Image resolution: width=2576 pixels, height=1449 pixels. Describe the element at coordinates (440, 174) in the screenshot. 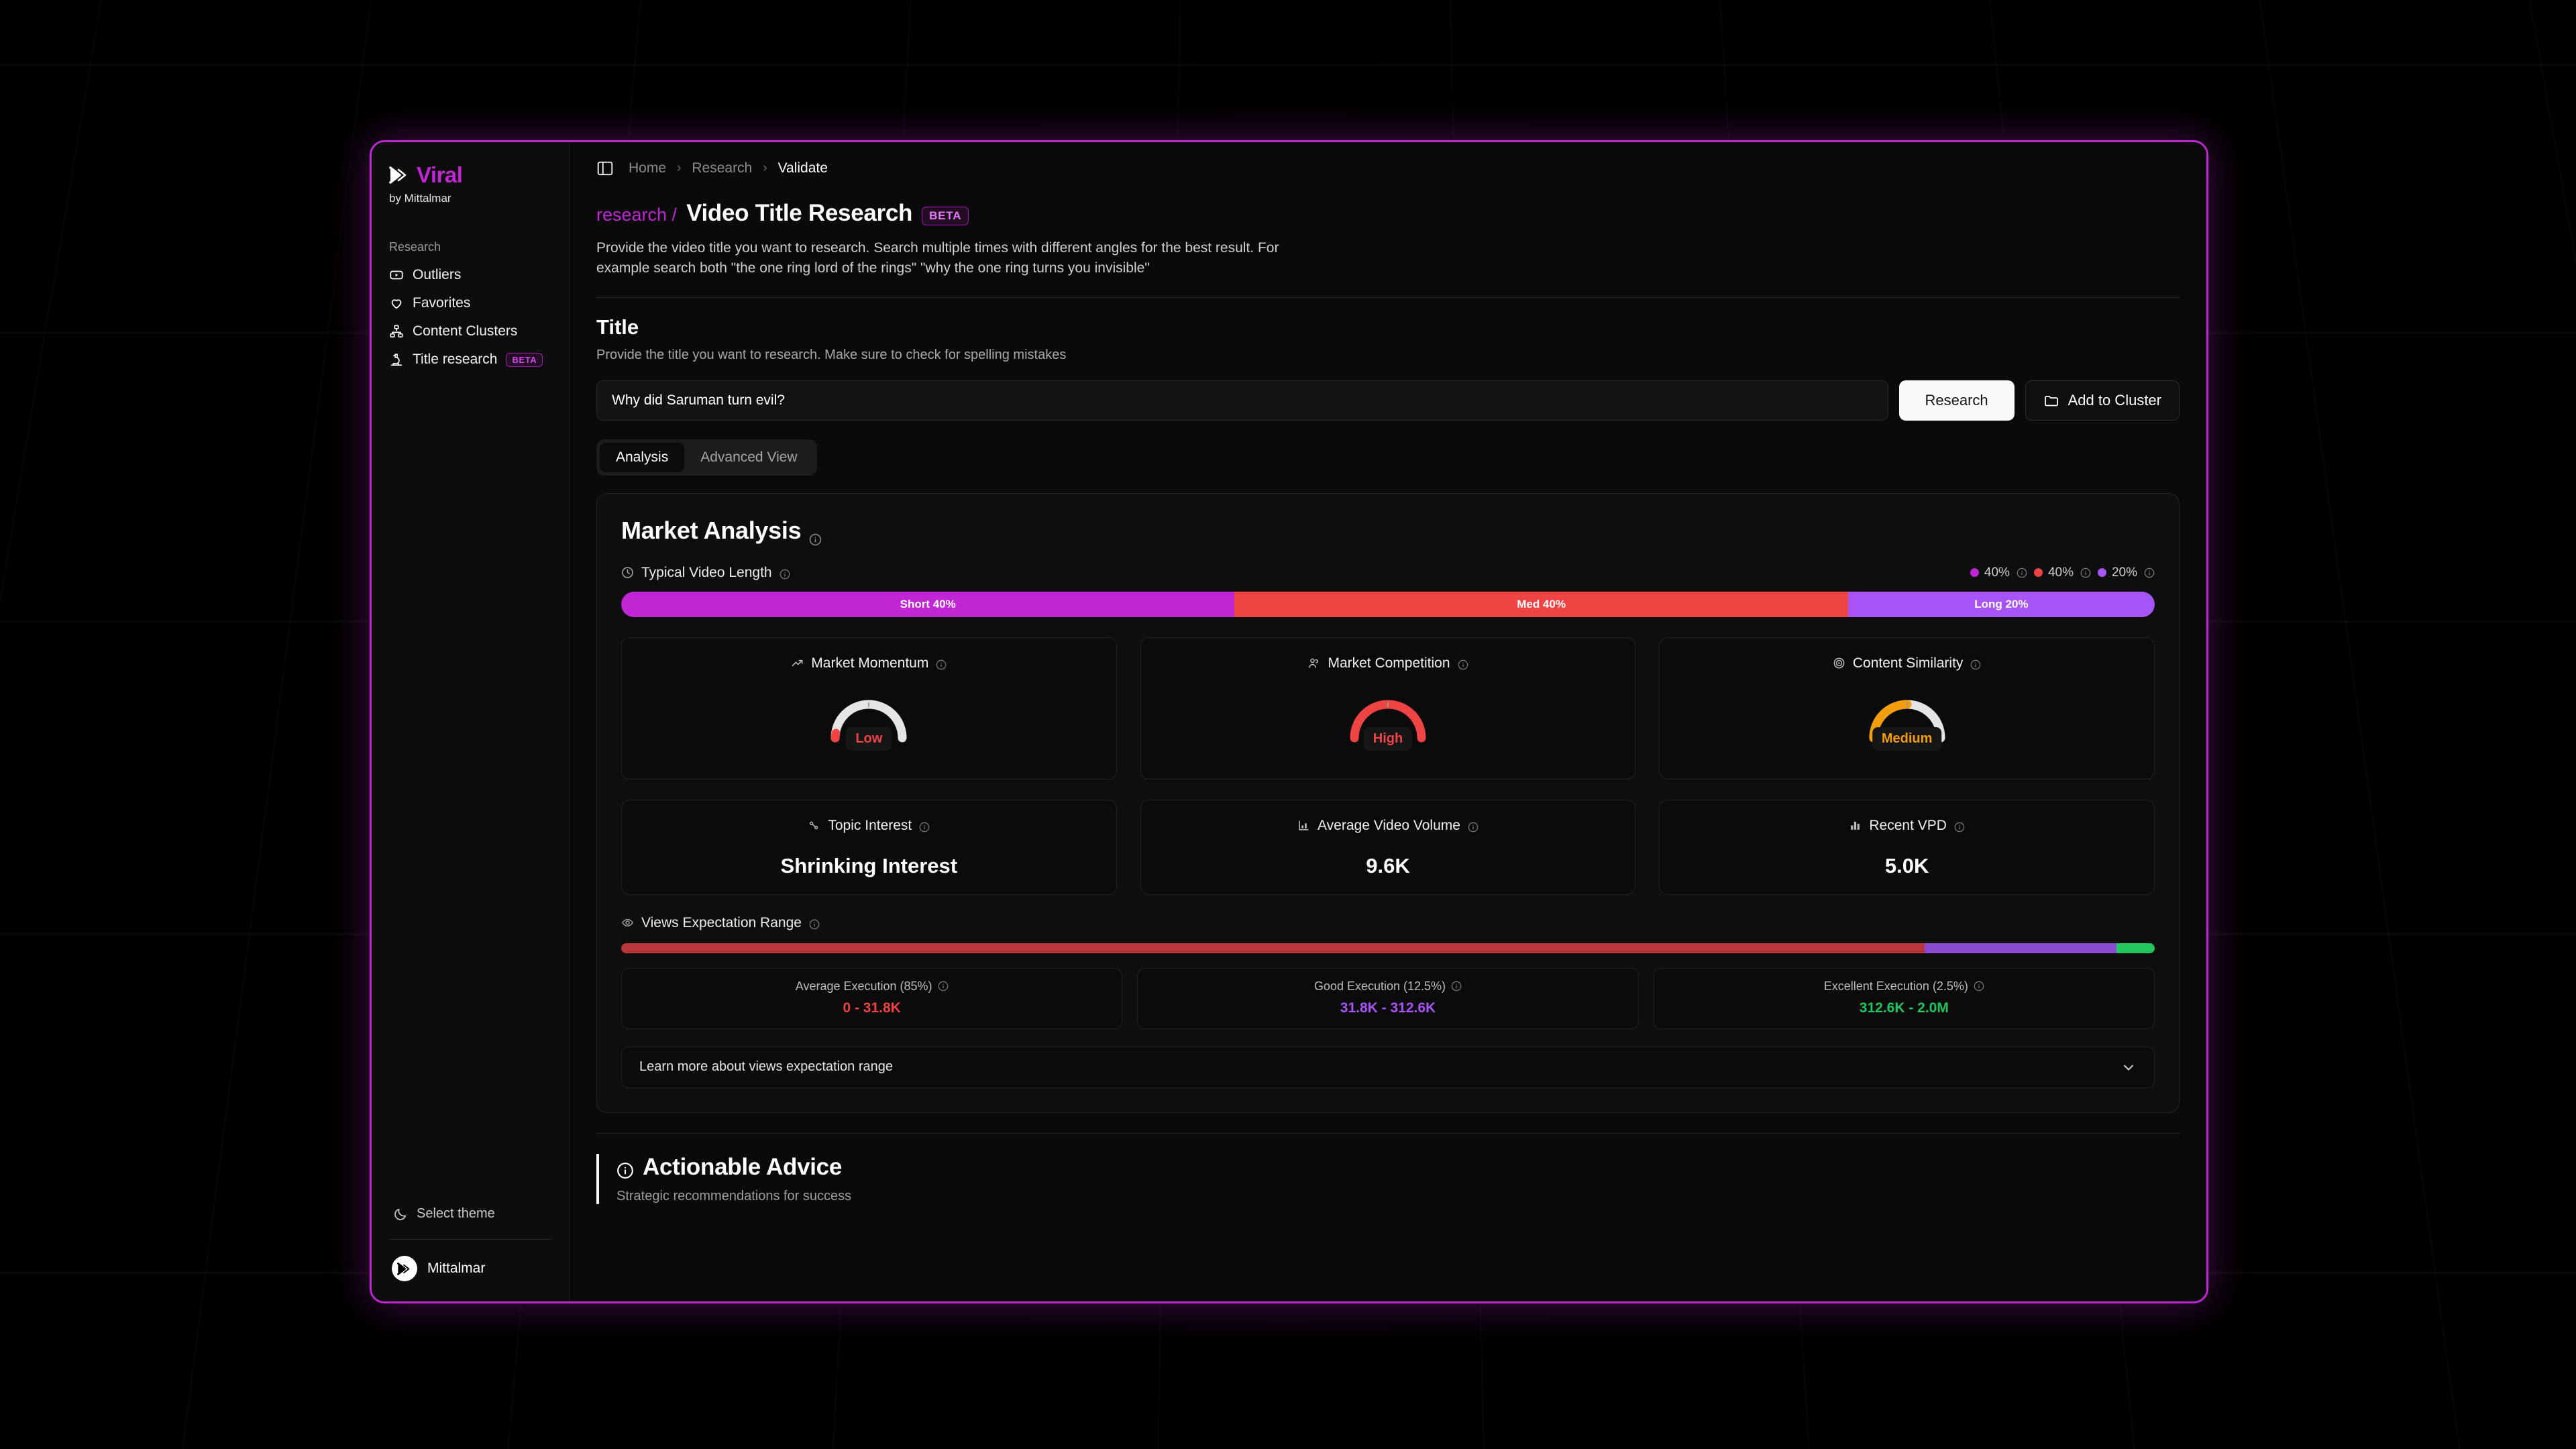

I see `brand-name: Viral` at that location.